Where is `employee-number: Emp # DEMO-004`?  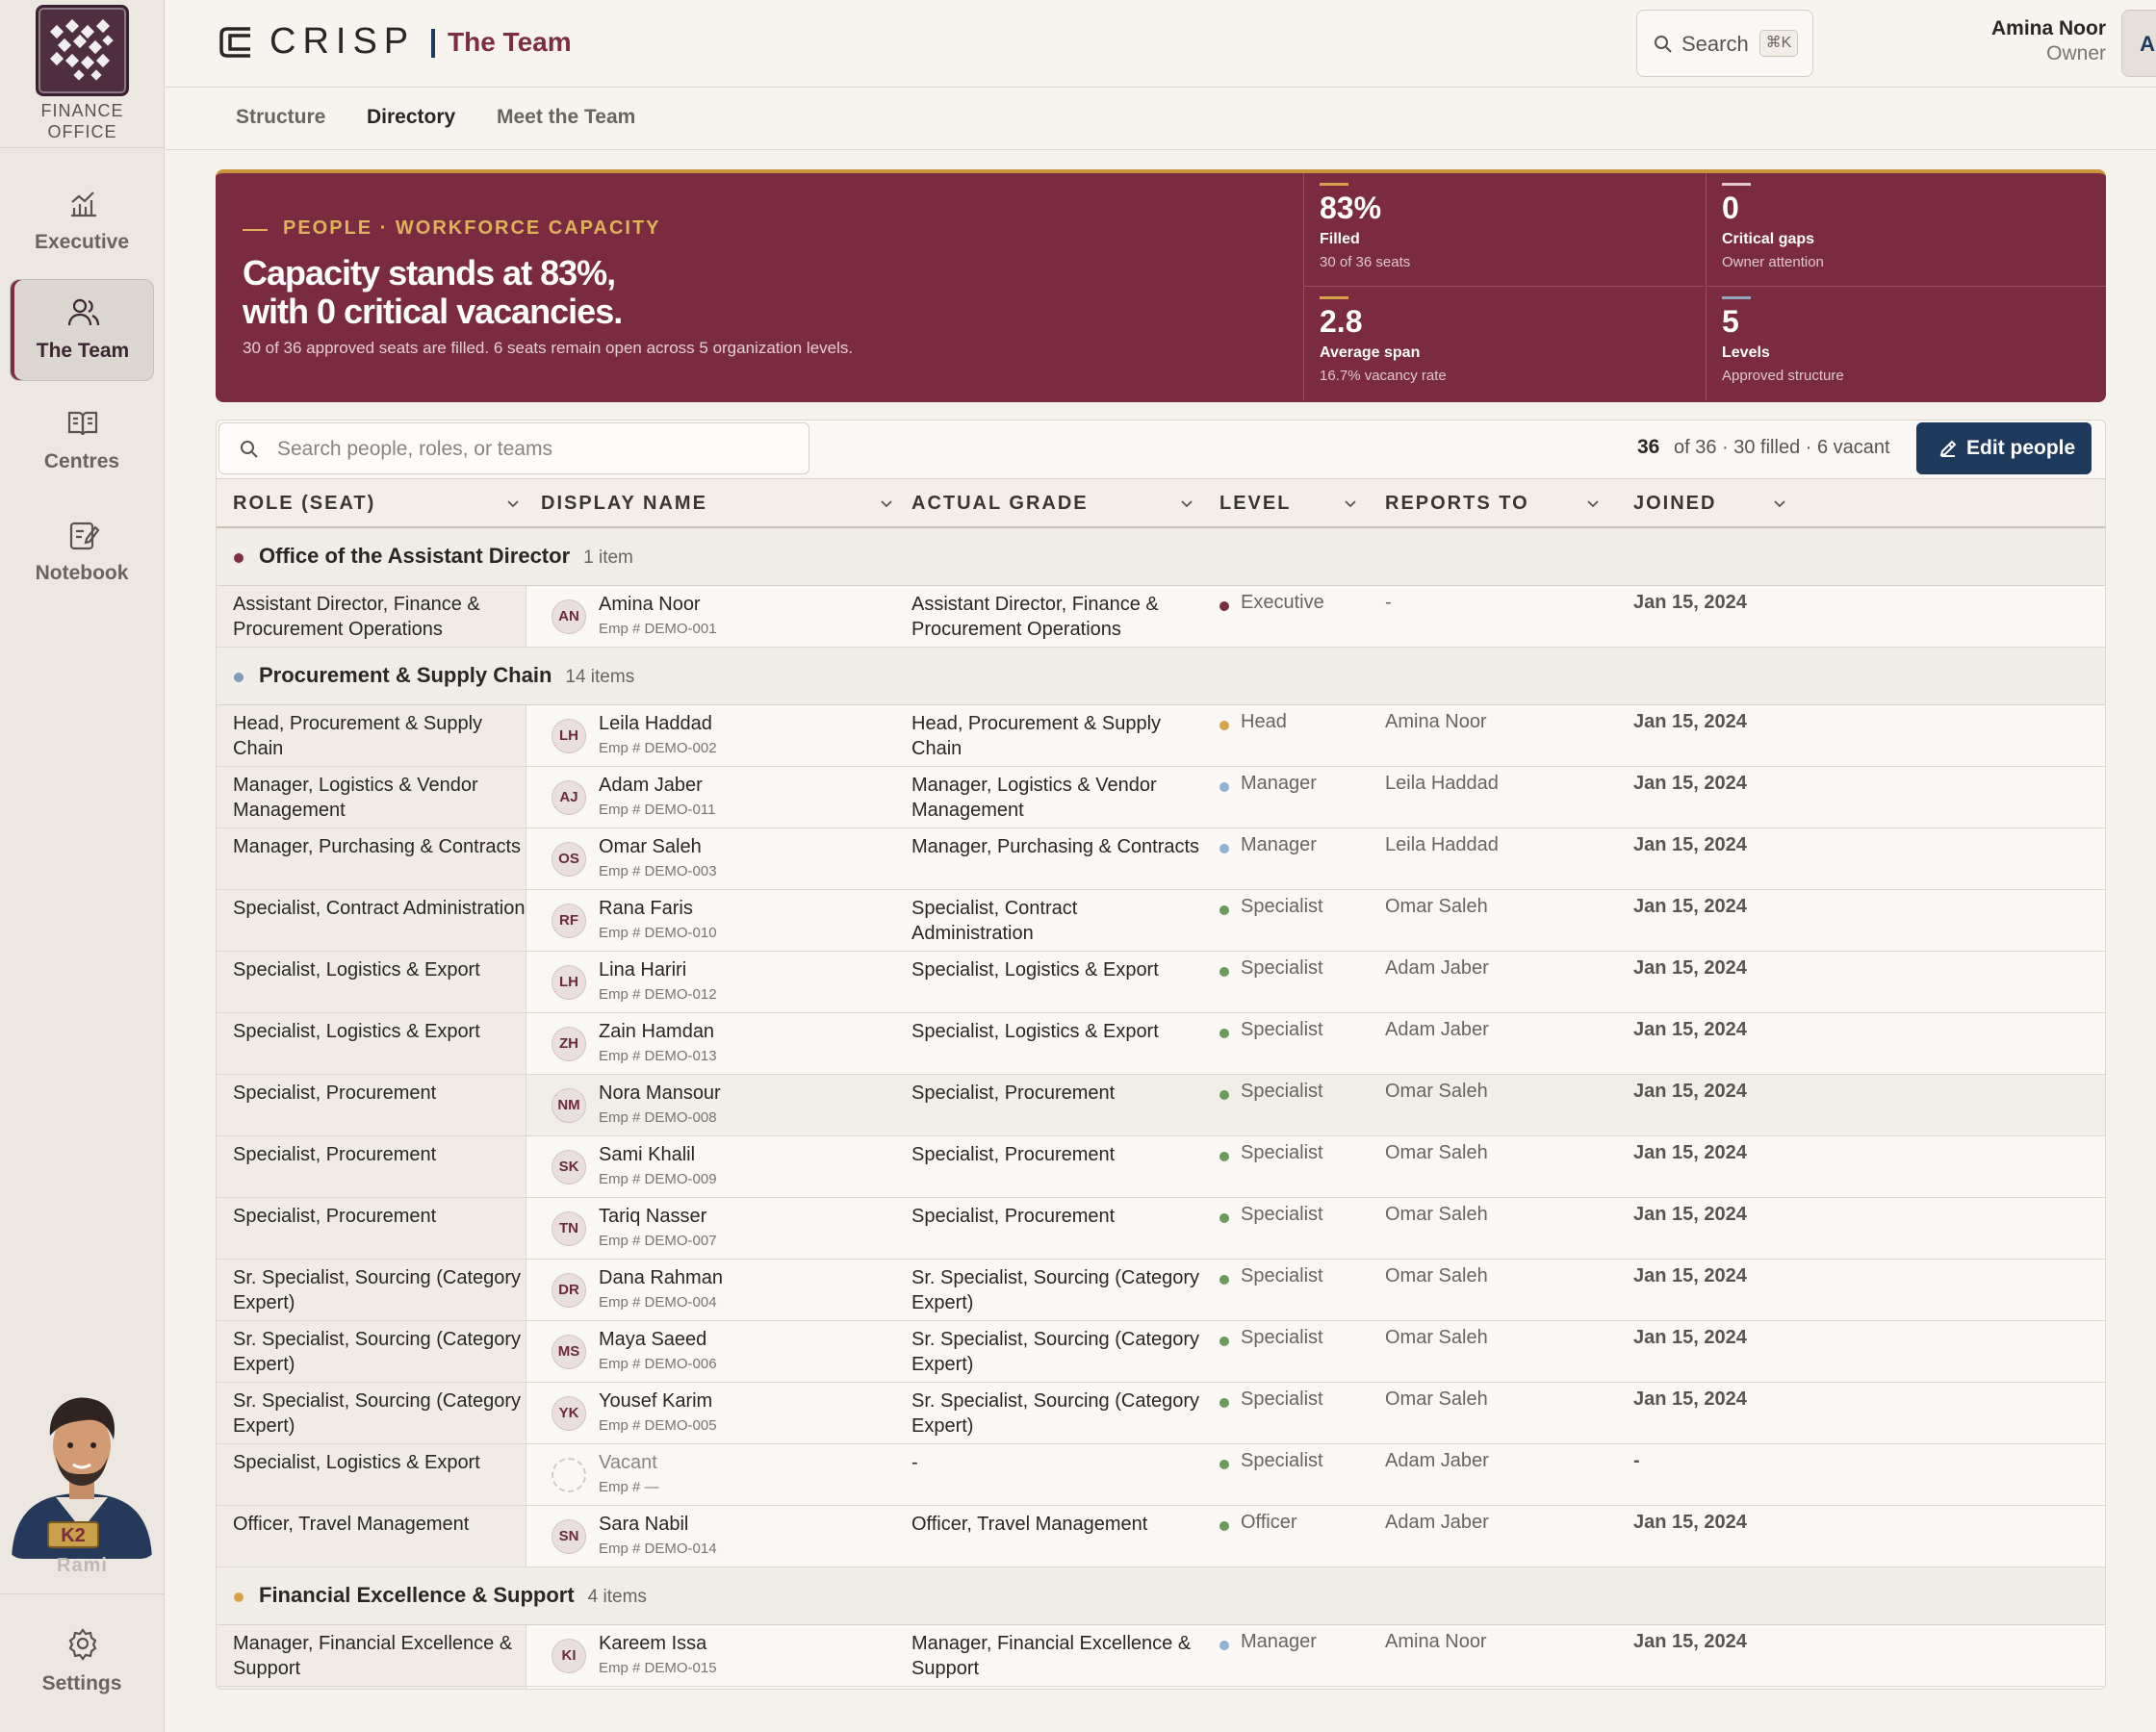 employee-number: Emp # DEMO-004 is located at coordinates (658, 1302).